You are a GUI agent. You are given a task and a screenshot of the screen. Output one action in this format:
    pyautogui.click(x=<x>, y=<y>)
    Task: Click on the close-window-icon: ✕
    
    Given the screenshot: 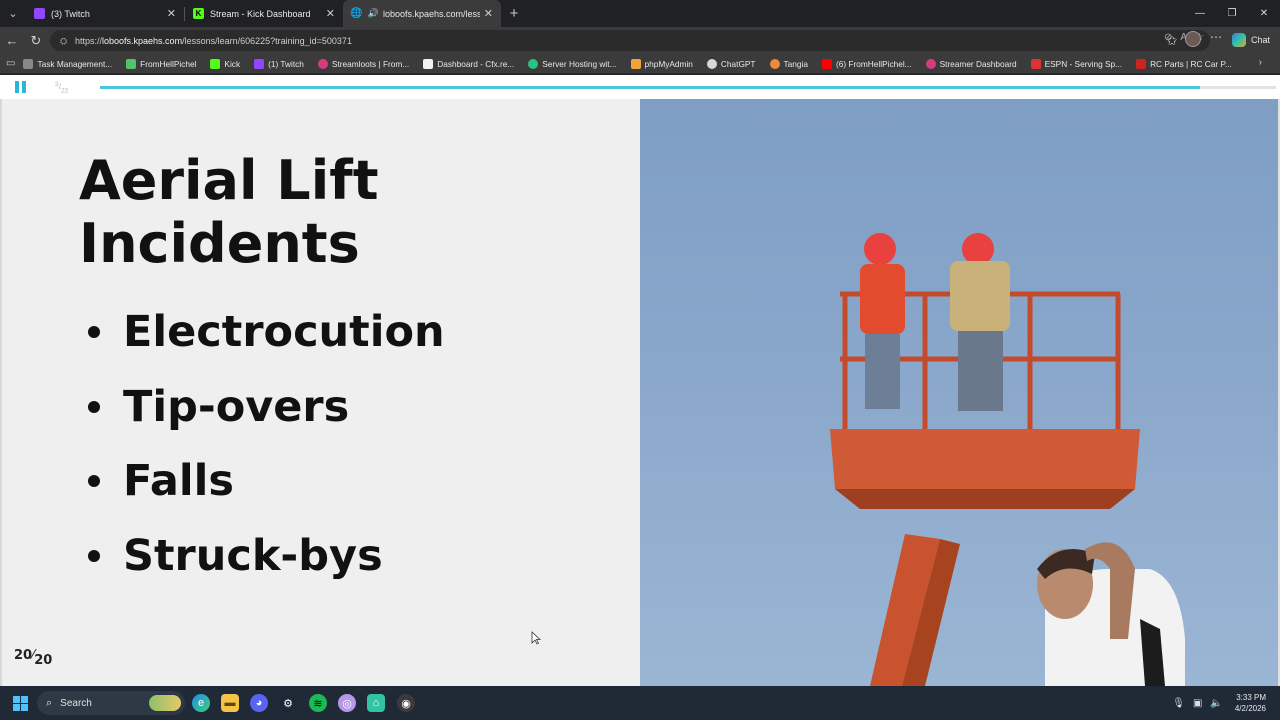 What is the action you would take?
    pyautogui.click(x=1264, y=13)
    